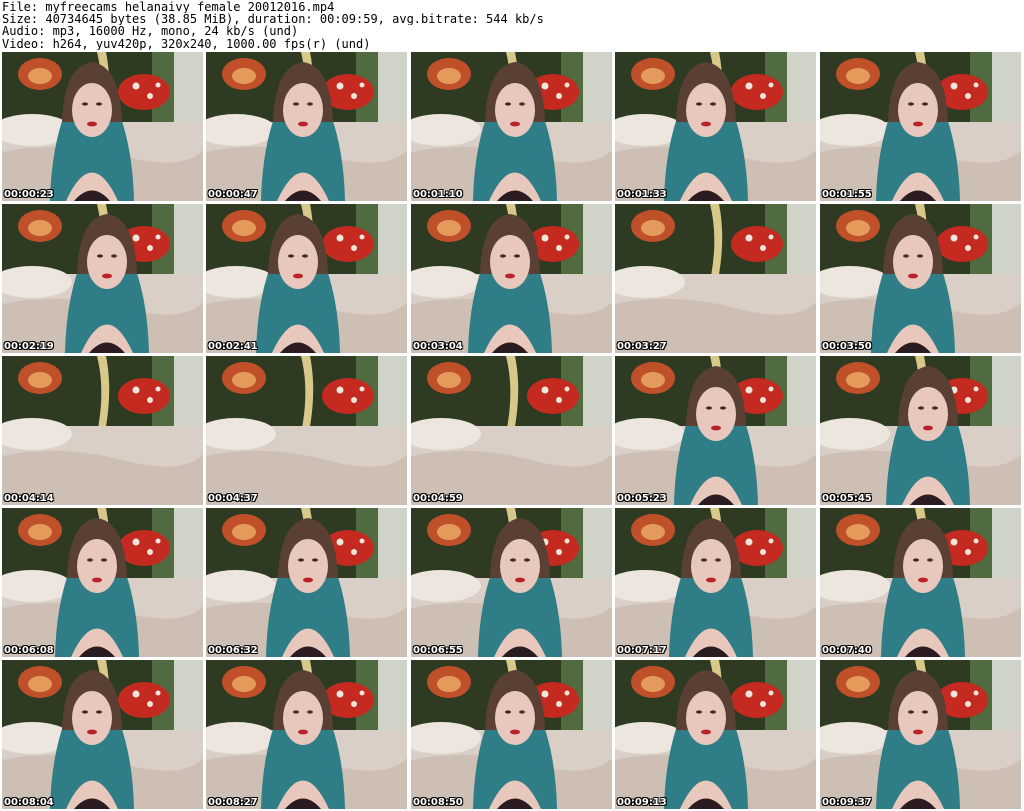 Image resolution: width=1024 pixels, height=811 pixels. What do you see at coordinates (920, 430) in the screenshot?
I see `video-frame-thumbnail: 00:05:45` at bounding box center [920, 430].